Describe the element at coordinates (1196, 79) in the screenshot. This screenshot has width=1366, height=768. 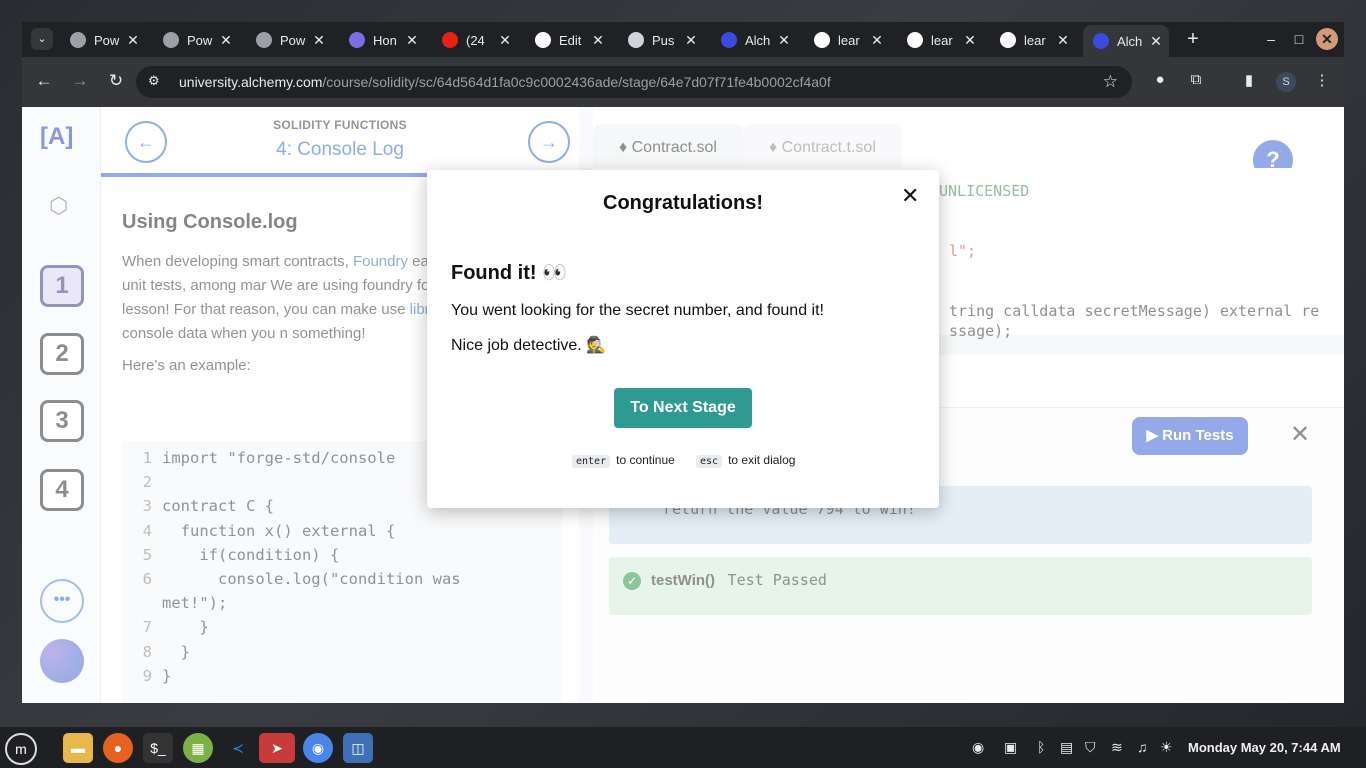
I see `extensions-puzzle-icon: ⧉` at that location.